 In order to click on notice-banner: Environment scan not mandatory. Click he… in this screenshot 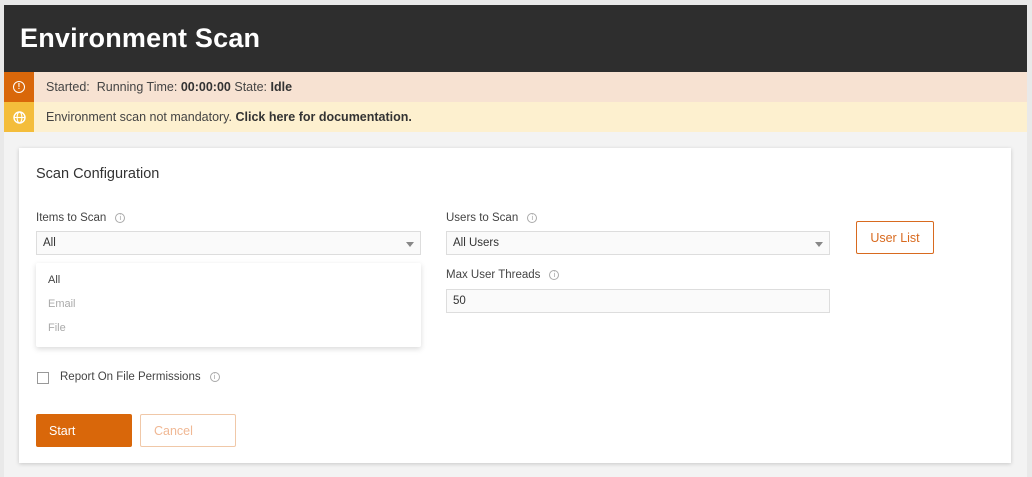, I will do `click(515, 117)`.